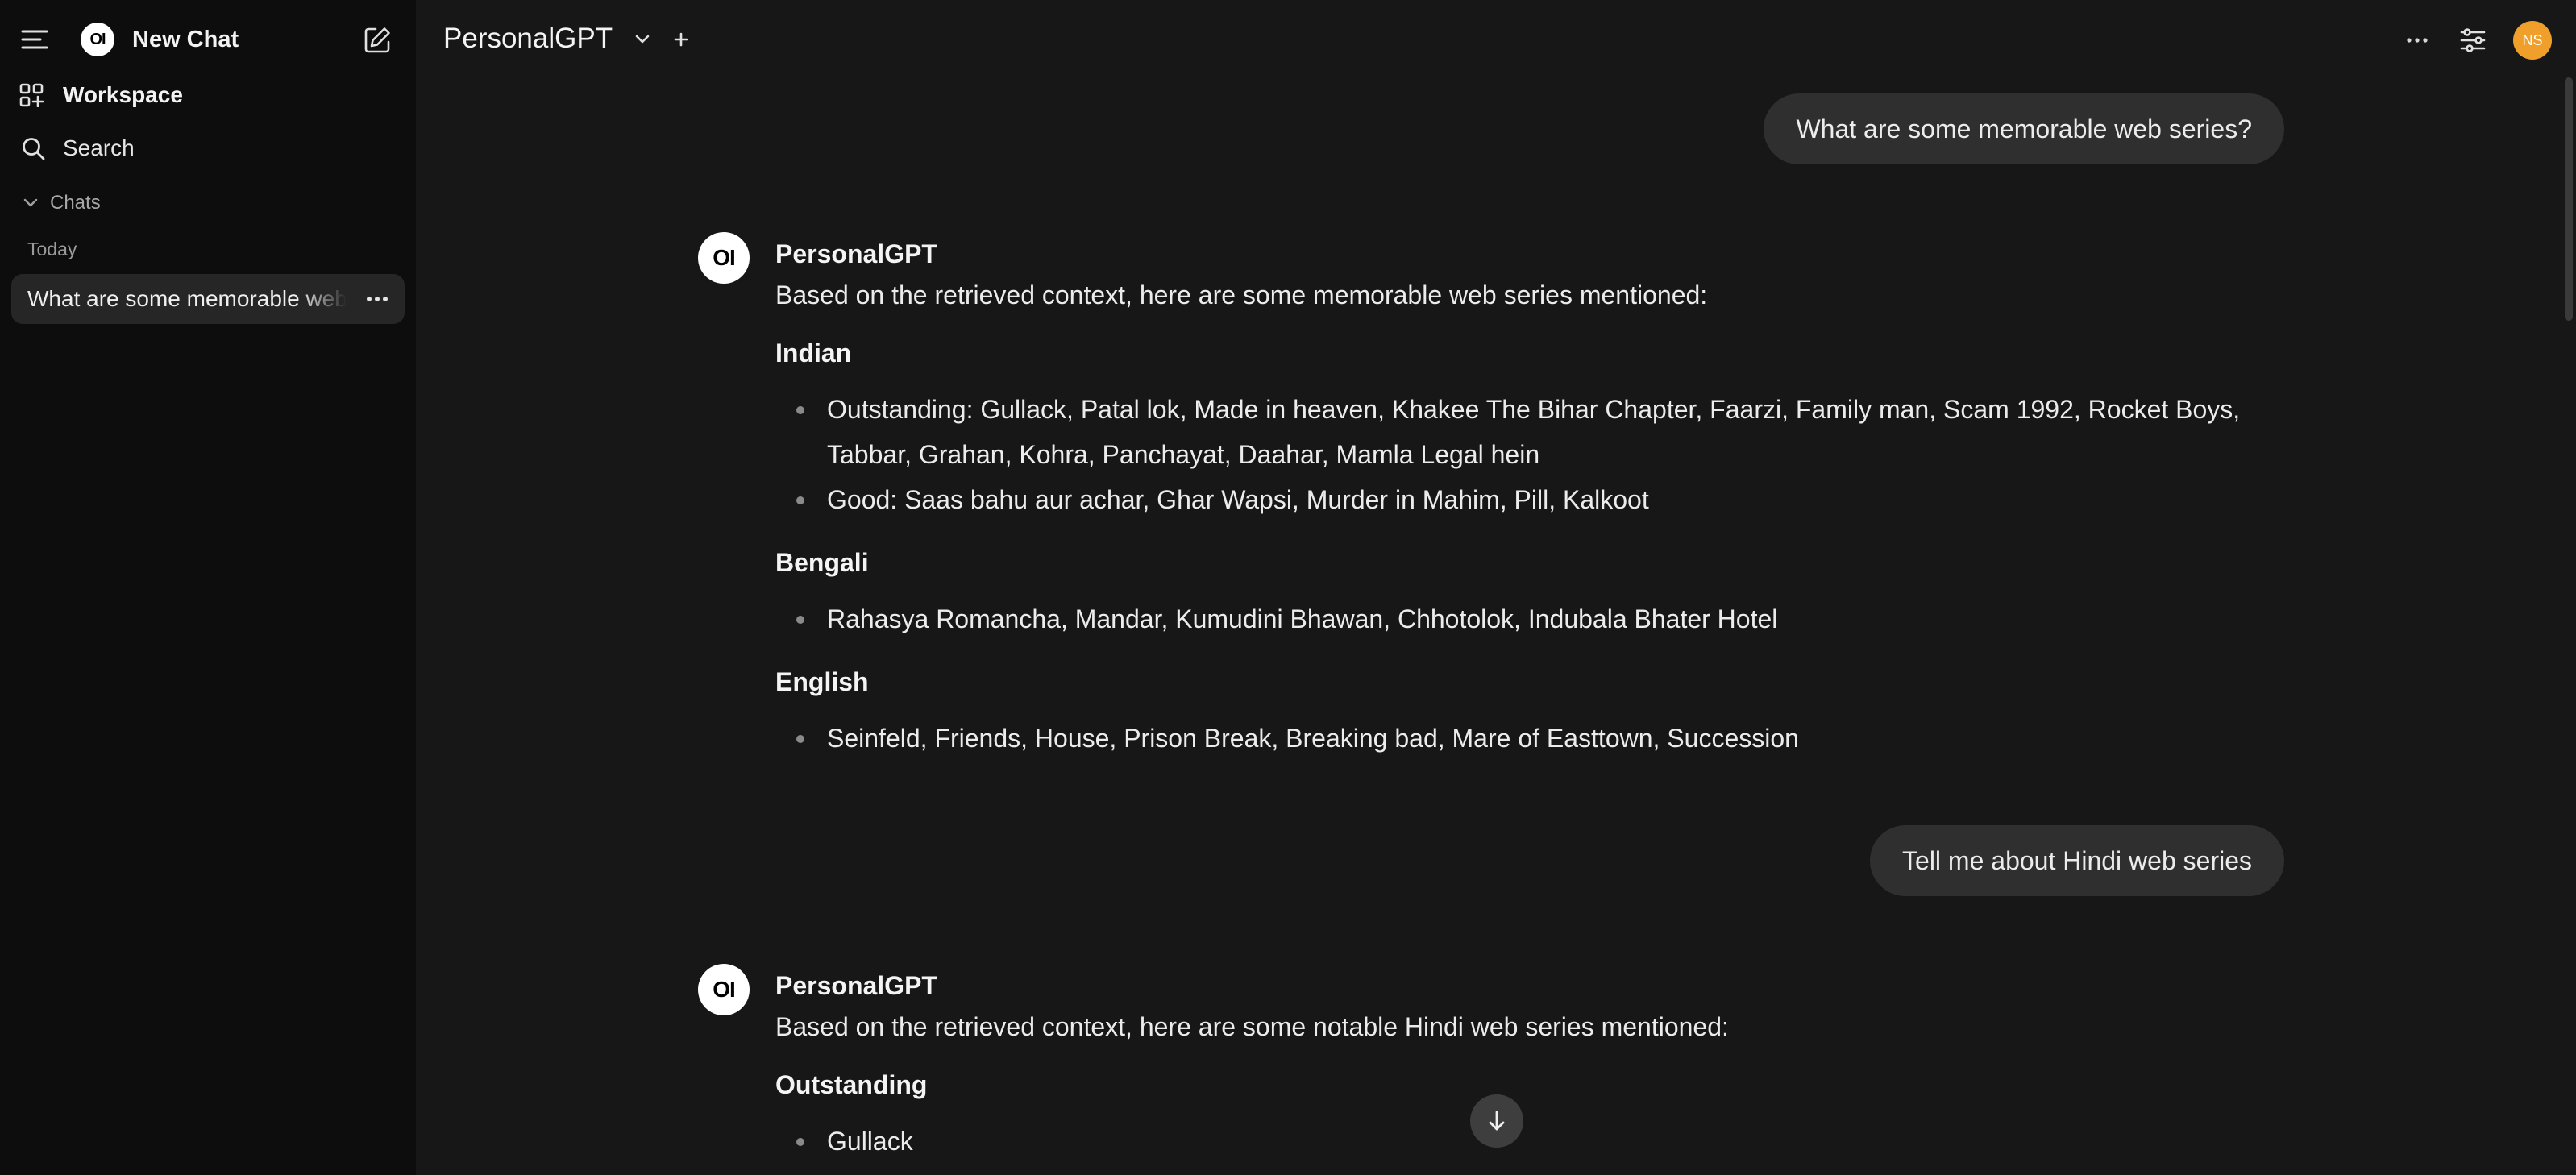 The height and width of the screenshot is (1175, 2576). I want to click on chats-section-toggle: Chats, so click(62, 203).